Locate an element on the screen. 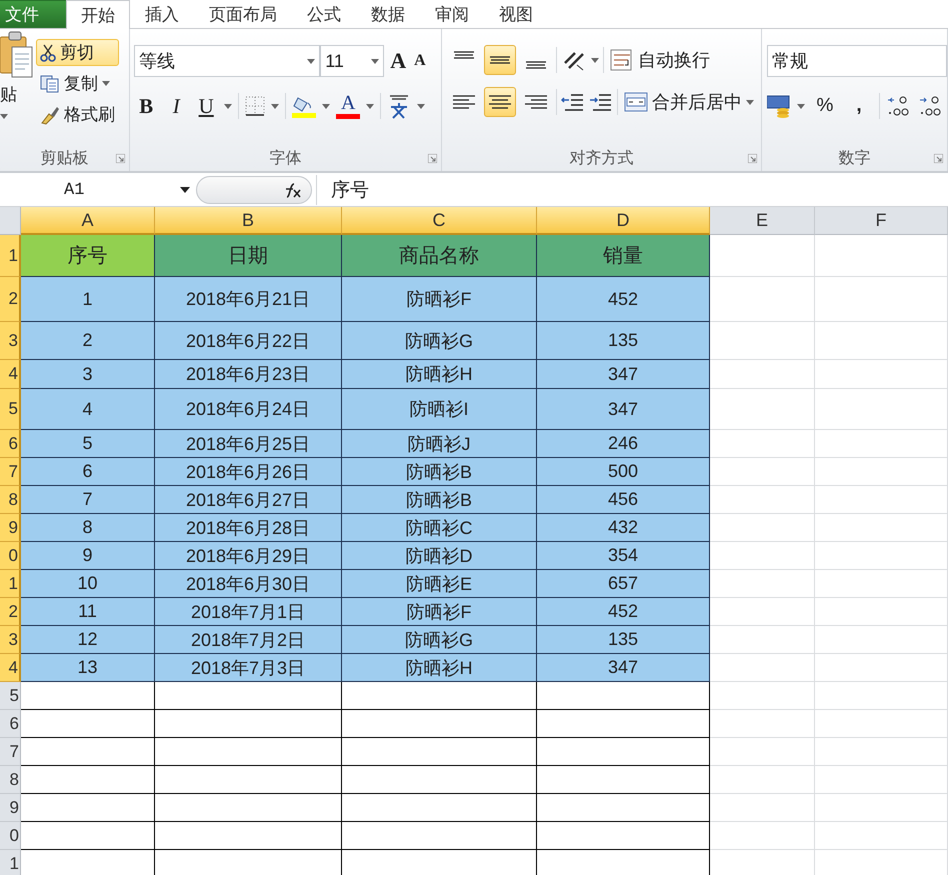 Image resolution: width=948 pixels, height=875 pixels. row-header: 2 is located at coordinates (10, 299).